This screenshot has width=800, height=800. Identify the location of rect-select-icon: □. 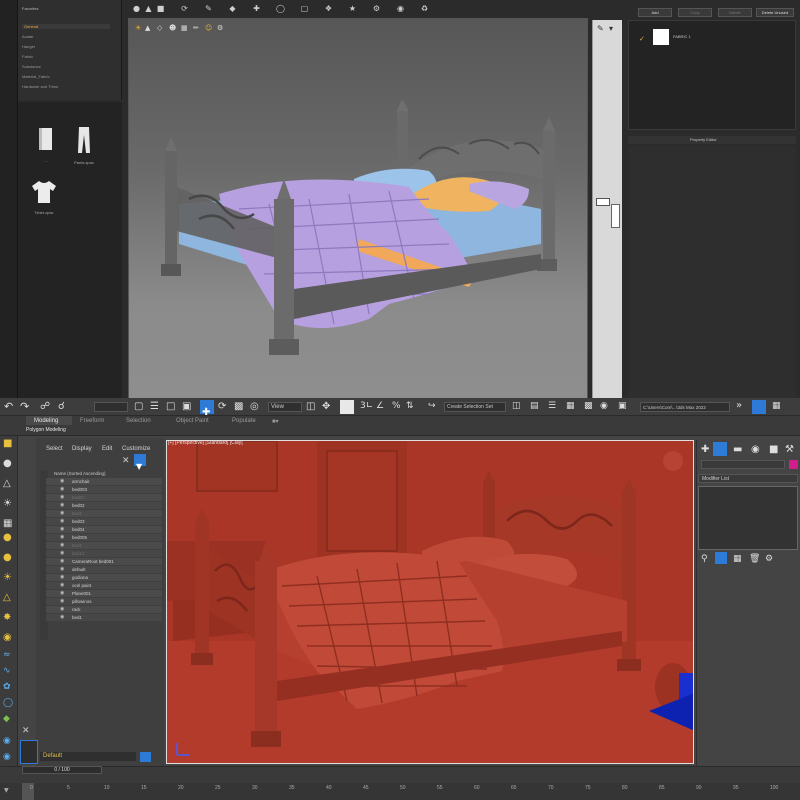
(170, 406).